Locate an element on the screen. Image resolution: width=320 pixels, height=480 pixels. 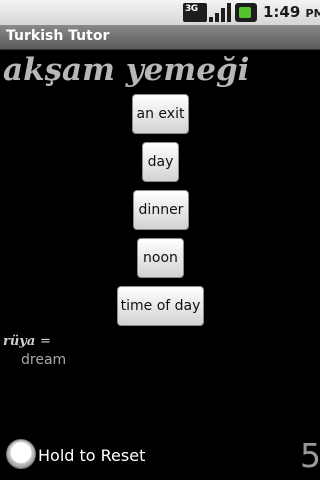
status-bar: 3G 1:49 PM is located at coordinates (160, 12).